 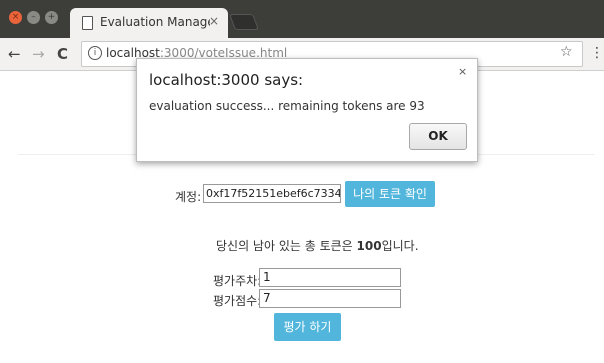 I want to click on tab-title: Evaluation Manage, so click(x=155, y=22).